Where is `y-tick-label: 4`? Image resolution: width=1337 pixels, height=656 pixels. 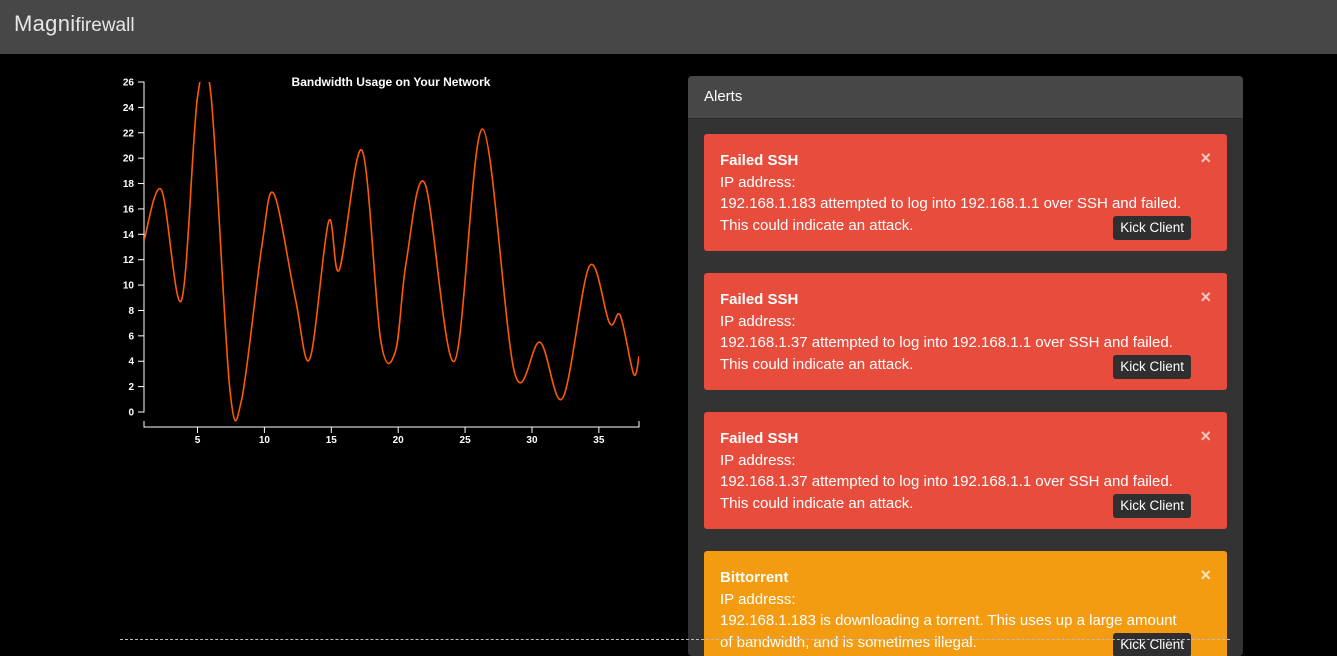 y-tick-label: 4 is located at coordinates (131, 362).